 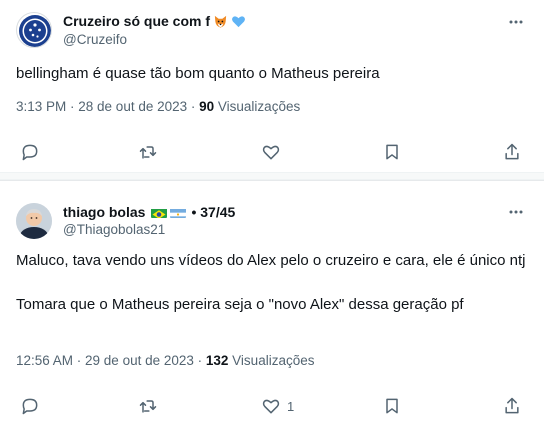 I want to click on tweet-timestamp: 12:56 AM · 29 de out de 2023 ·, so click(x=111, y=360).